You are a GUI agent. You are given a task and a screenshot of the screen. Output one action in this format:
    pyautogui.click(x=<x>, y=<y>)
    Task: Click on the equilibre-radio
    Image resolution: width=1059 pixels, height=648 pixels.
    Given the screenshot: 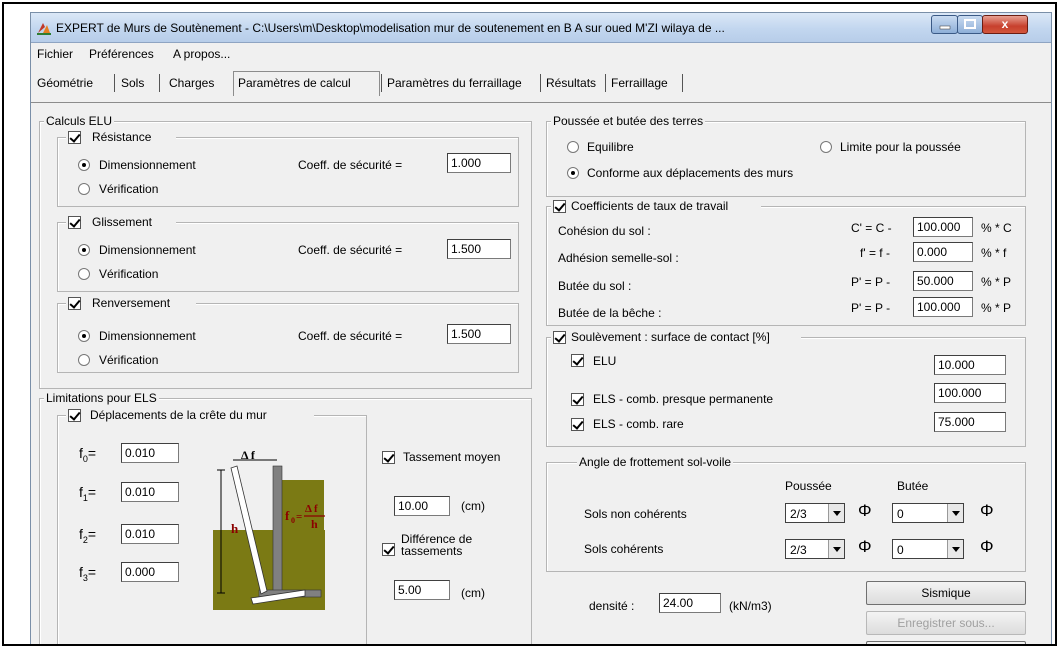 What is the action you would take?
    pyautogui.click(x=573, y=147)
    